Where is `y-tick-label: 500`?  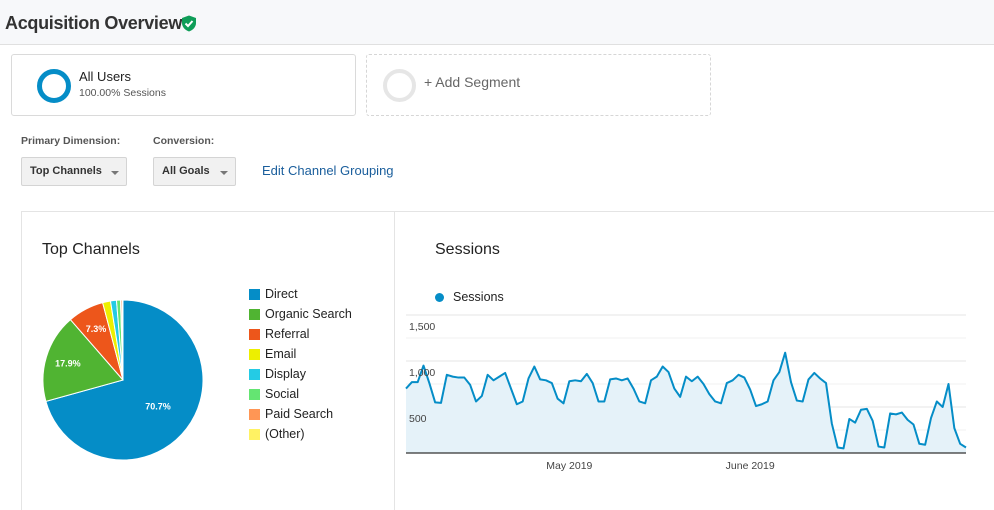
y-tick-label: 500 is located at coordinates (418, 419).